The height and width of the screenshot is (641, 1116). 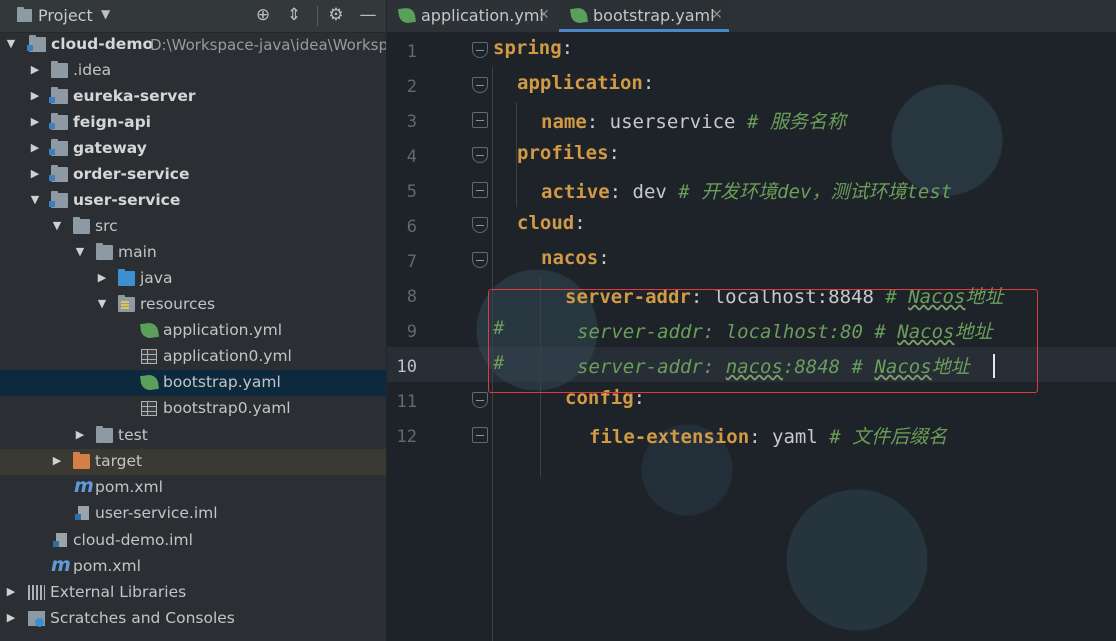 What do you see at coordinates (92, 70) in the screenshot?
I see `tree-item-label: .idea` at bounding box center [92, 70].